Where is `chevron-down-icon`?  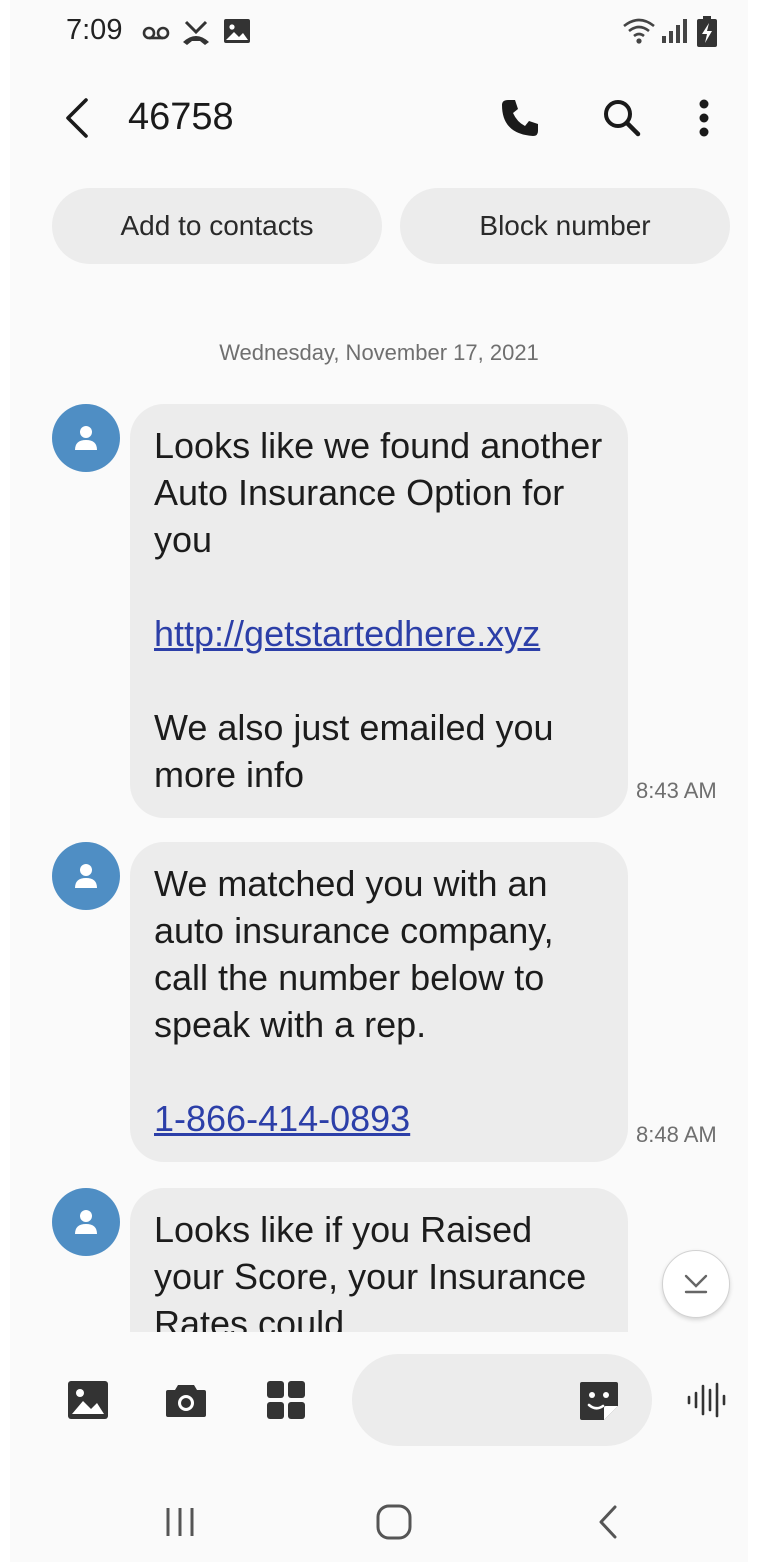 chevron-down-icon is located at coordinates (696, 1284).